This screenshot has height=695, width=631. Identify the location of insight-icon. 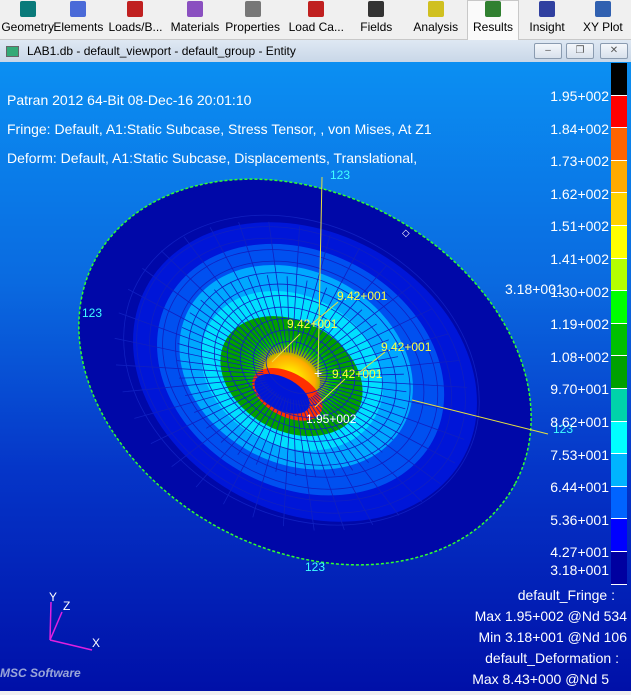
(547, 9).